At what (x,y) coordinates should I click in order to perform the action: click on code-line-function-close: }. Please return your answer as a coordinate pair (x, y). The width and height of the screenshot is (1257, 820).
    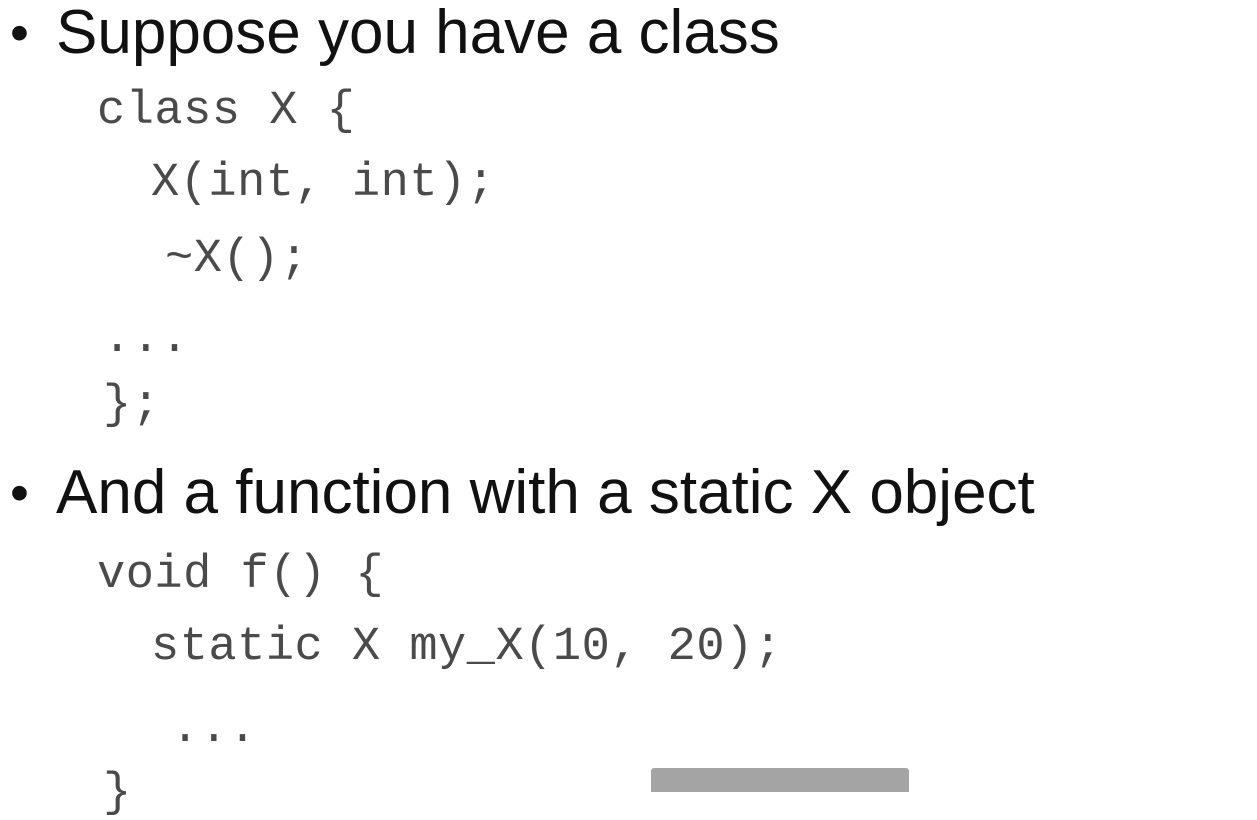
    Looking at the image, I should click on (117, 793).